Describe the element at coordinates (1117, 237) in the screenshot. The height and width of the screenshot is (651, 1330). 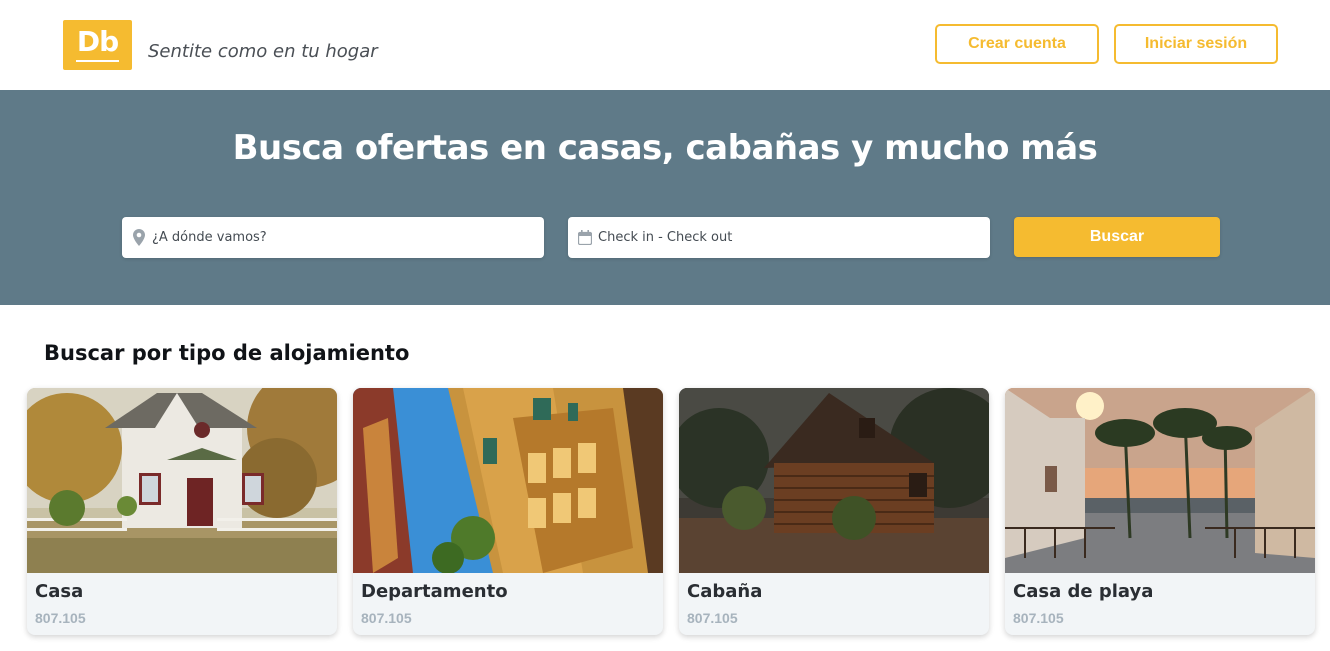
I see `search-button: Buscar` at that location.